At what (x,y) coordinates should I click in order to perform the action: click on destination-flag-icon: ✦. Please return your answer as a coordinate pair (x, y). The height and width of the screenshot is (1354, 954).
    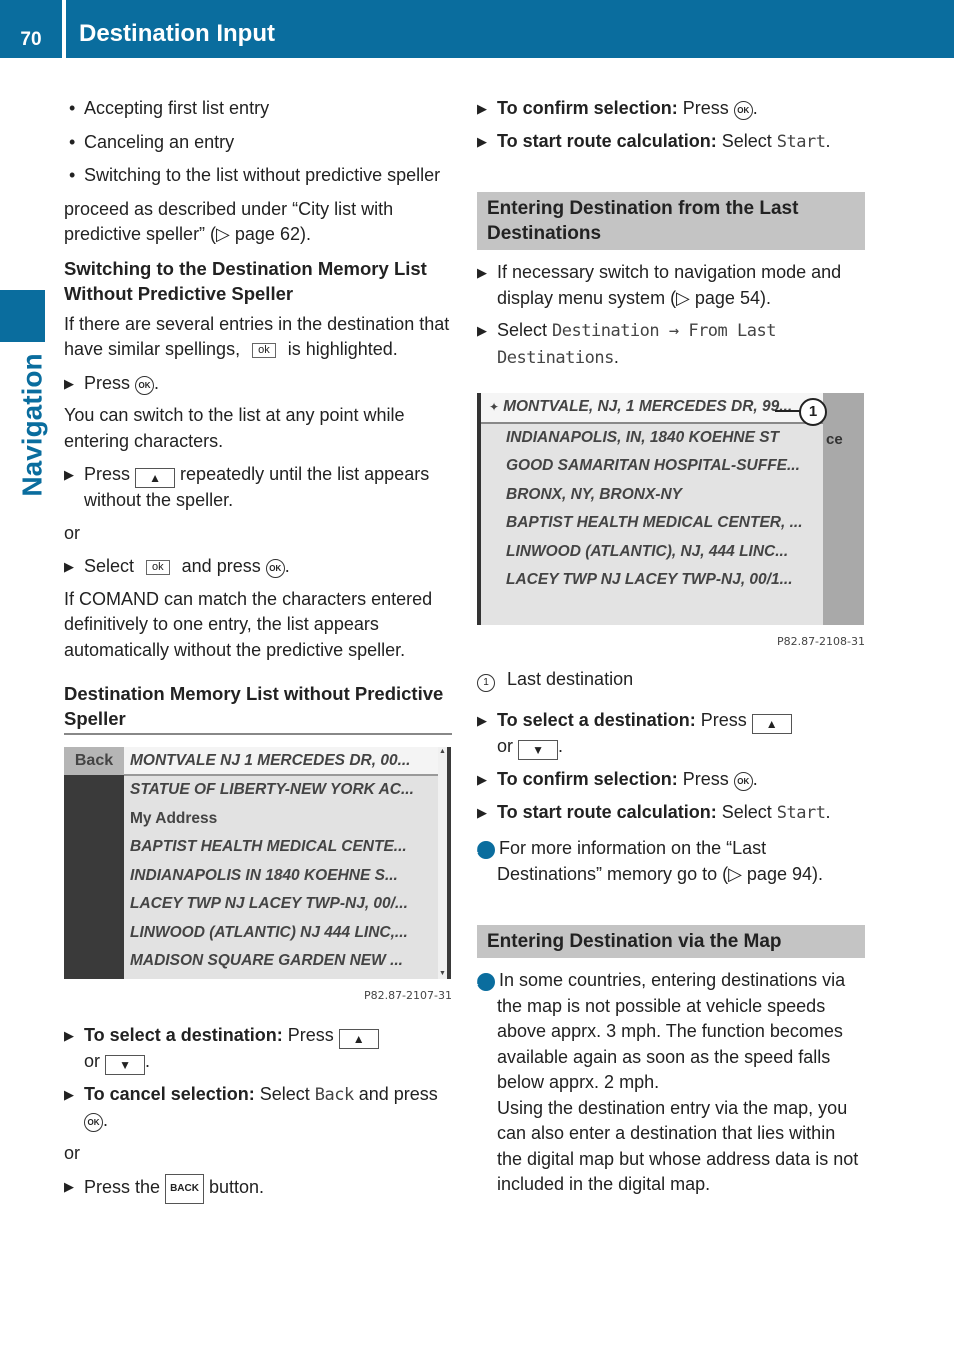
    Looking at the image, I should click on (494, 407).